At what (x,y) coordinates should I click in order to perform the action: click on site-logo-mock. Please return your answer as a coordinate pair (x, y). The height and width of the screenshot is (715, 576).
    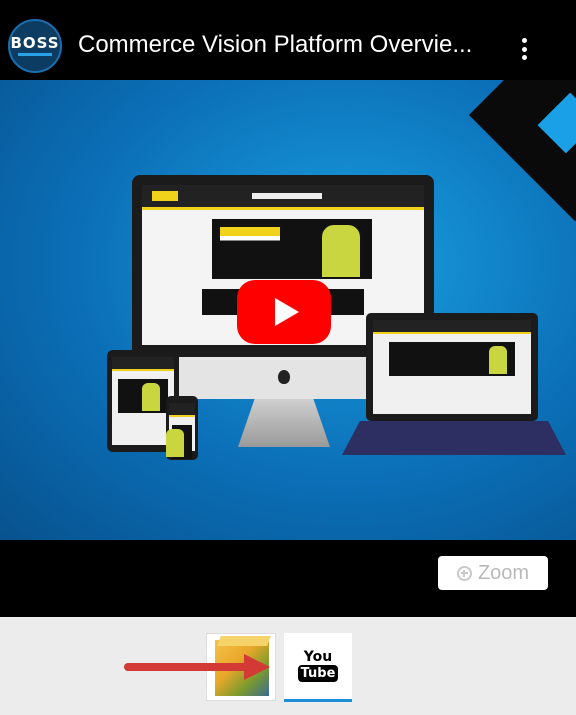
    Looking at the image, I should click on (165, 196).